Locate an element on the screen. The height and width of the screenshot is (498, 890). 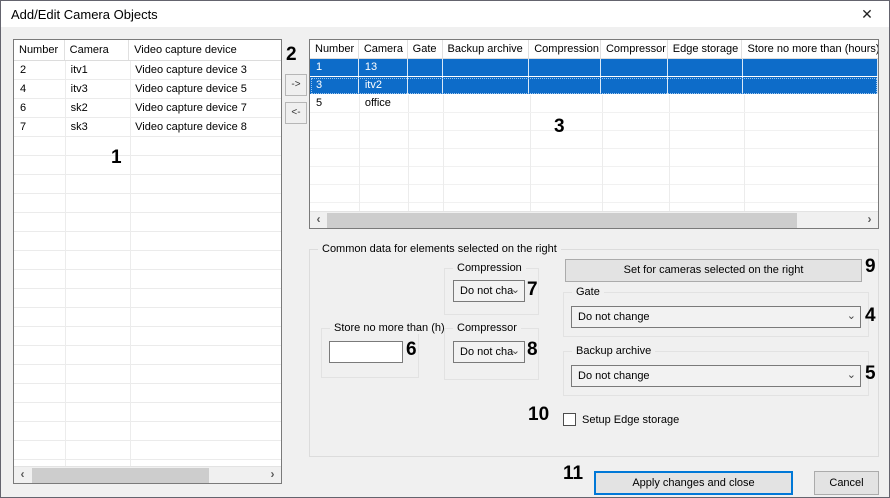
compression-dropdown: Do not cha ⌄ is located at coordinates (489, 291).